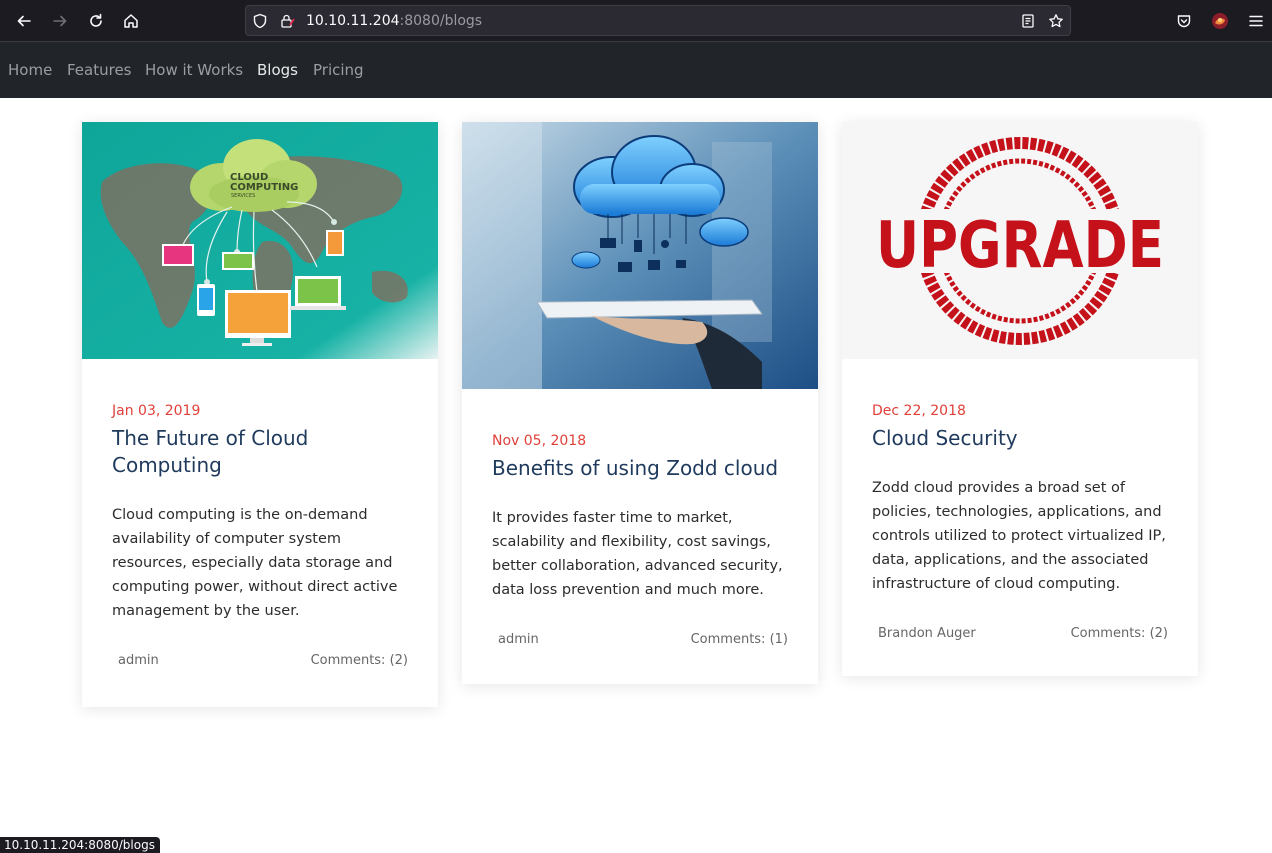 The image size is (1272, 853). What do you see at coordinates (1056, 21) in the screenshot?
I see `bookmark-star-icon` at bounding box center [1056, 21].